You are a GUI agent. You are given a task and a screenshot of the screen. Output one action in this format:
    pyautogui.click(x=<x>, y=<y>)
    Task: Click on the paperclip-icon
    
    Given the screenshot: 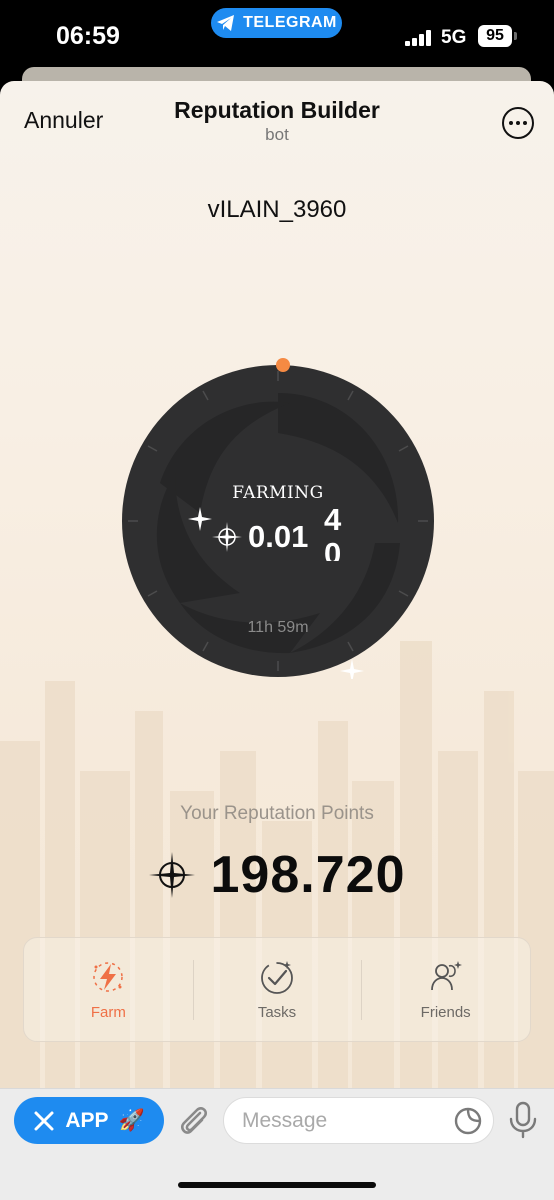 What is the action you would take?
    pyautogui.click(x=193, y=1121)
    